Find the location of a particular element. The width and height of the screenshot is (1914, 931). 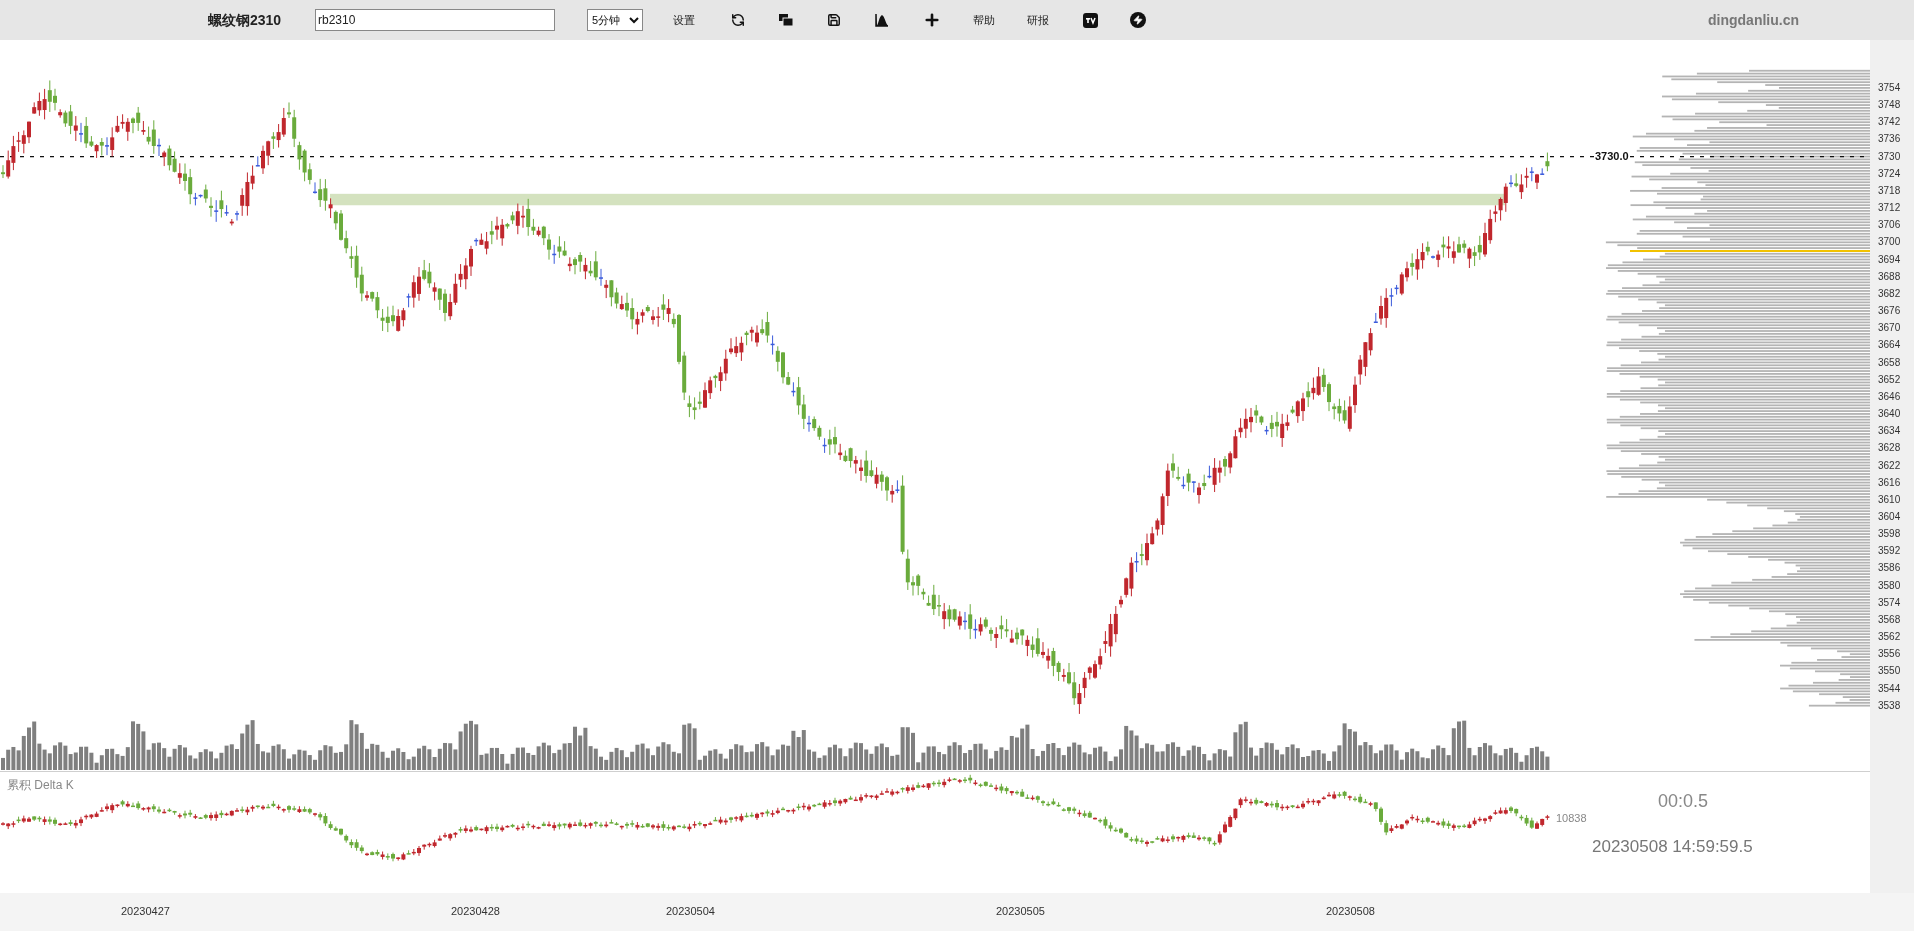

price-tick-label: 3556 is located at coordinates (1889, 654).